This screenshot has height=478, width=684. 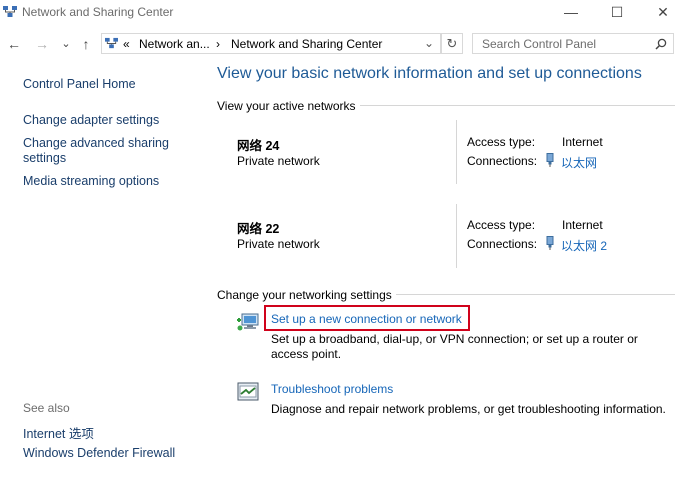 I want to click on windows-defender-firewall-link: Windows Defender Firewall, so click(x=99, y=453).